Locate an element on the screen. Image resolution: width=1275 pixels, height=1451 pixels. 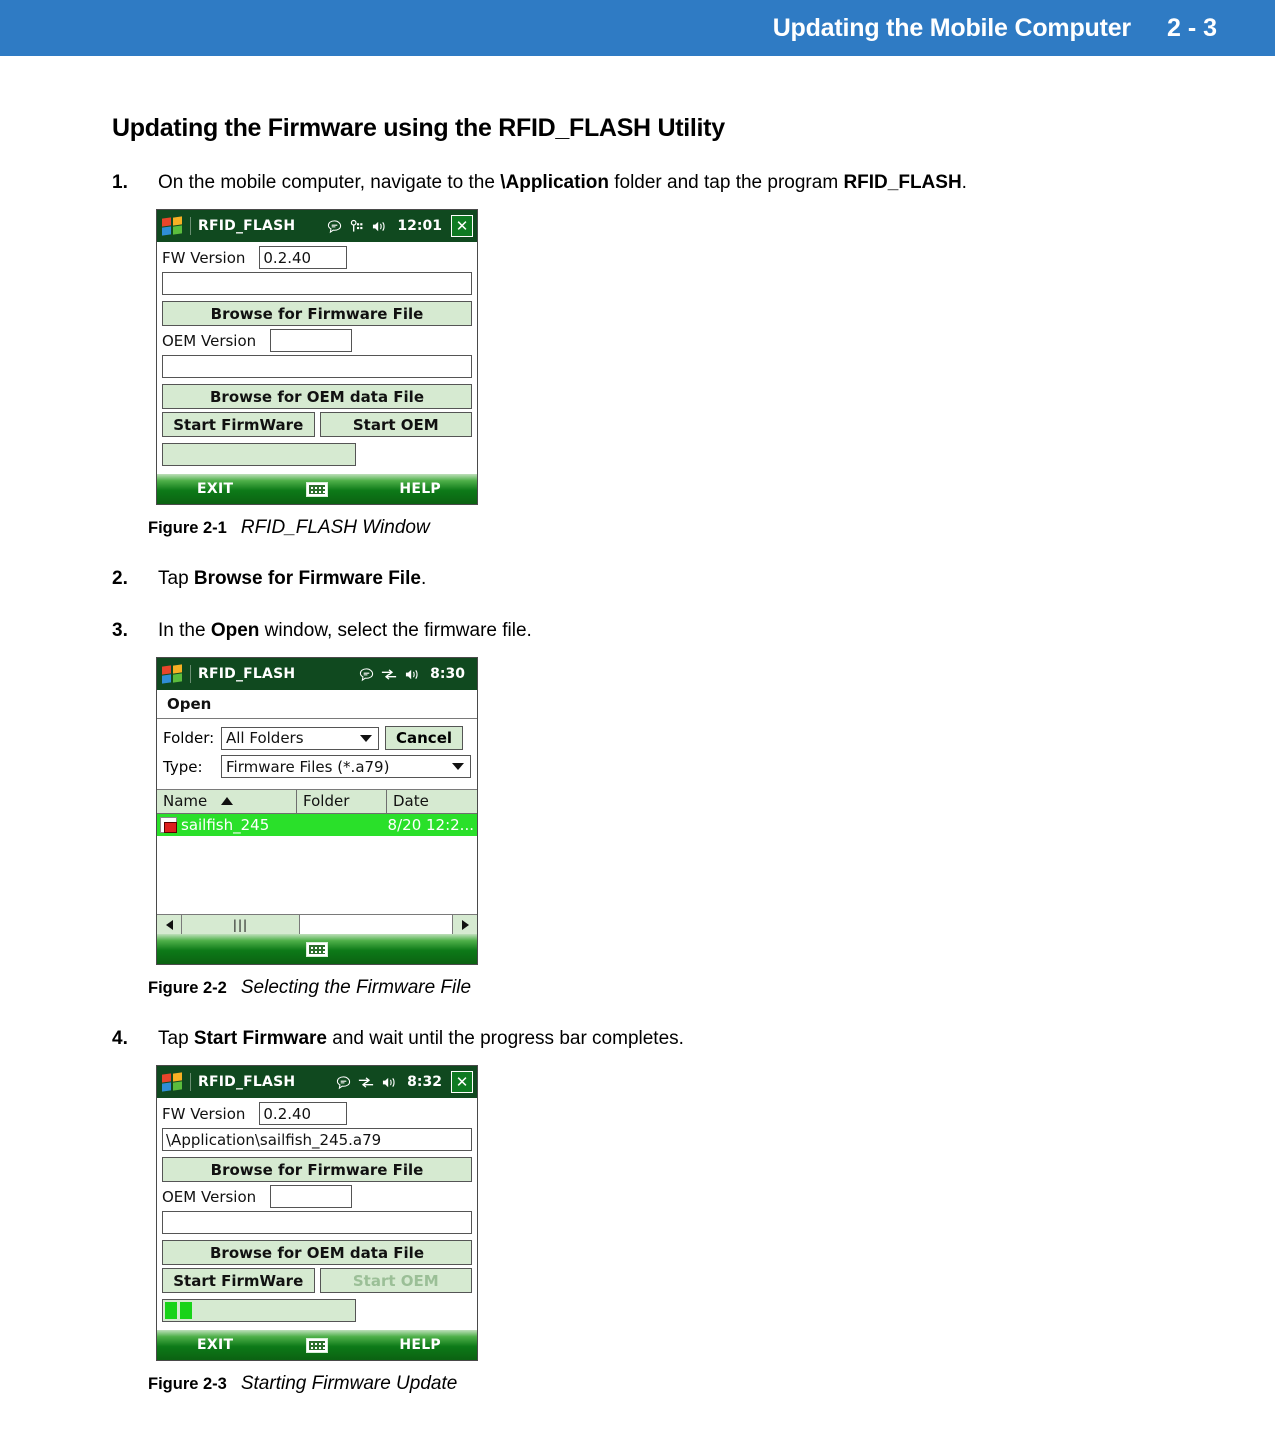
step-1-part-0: On the mobile computer, navigate to the is located at coordinates (329, 182).